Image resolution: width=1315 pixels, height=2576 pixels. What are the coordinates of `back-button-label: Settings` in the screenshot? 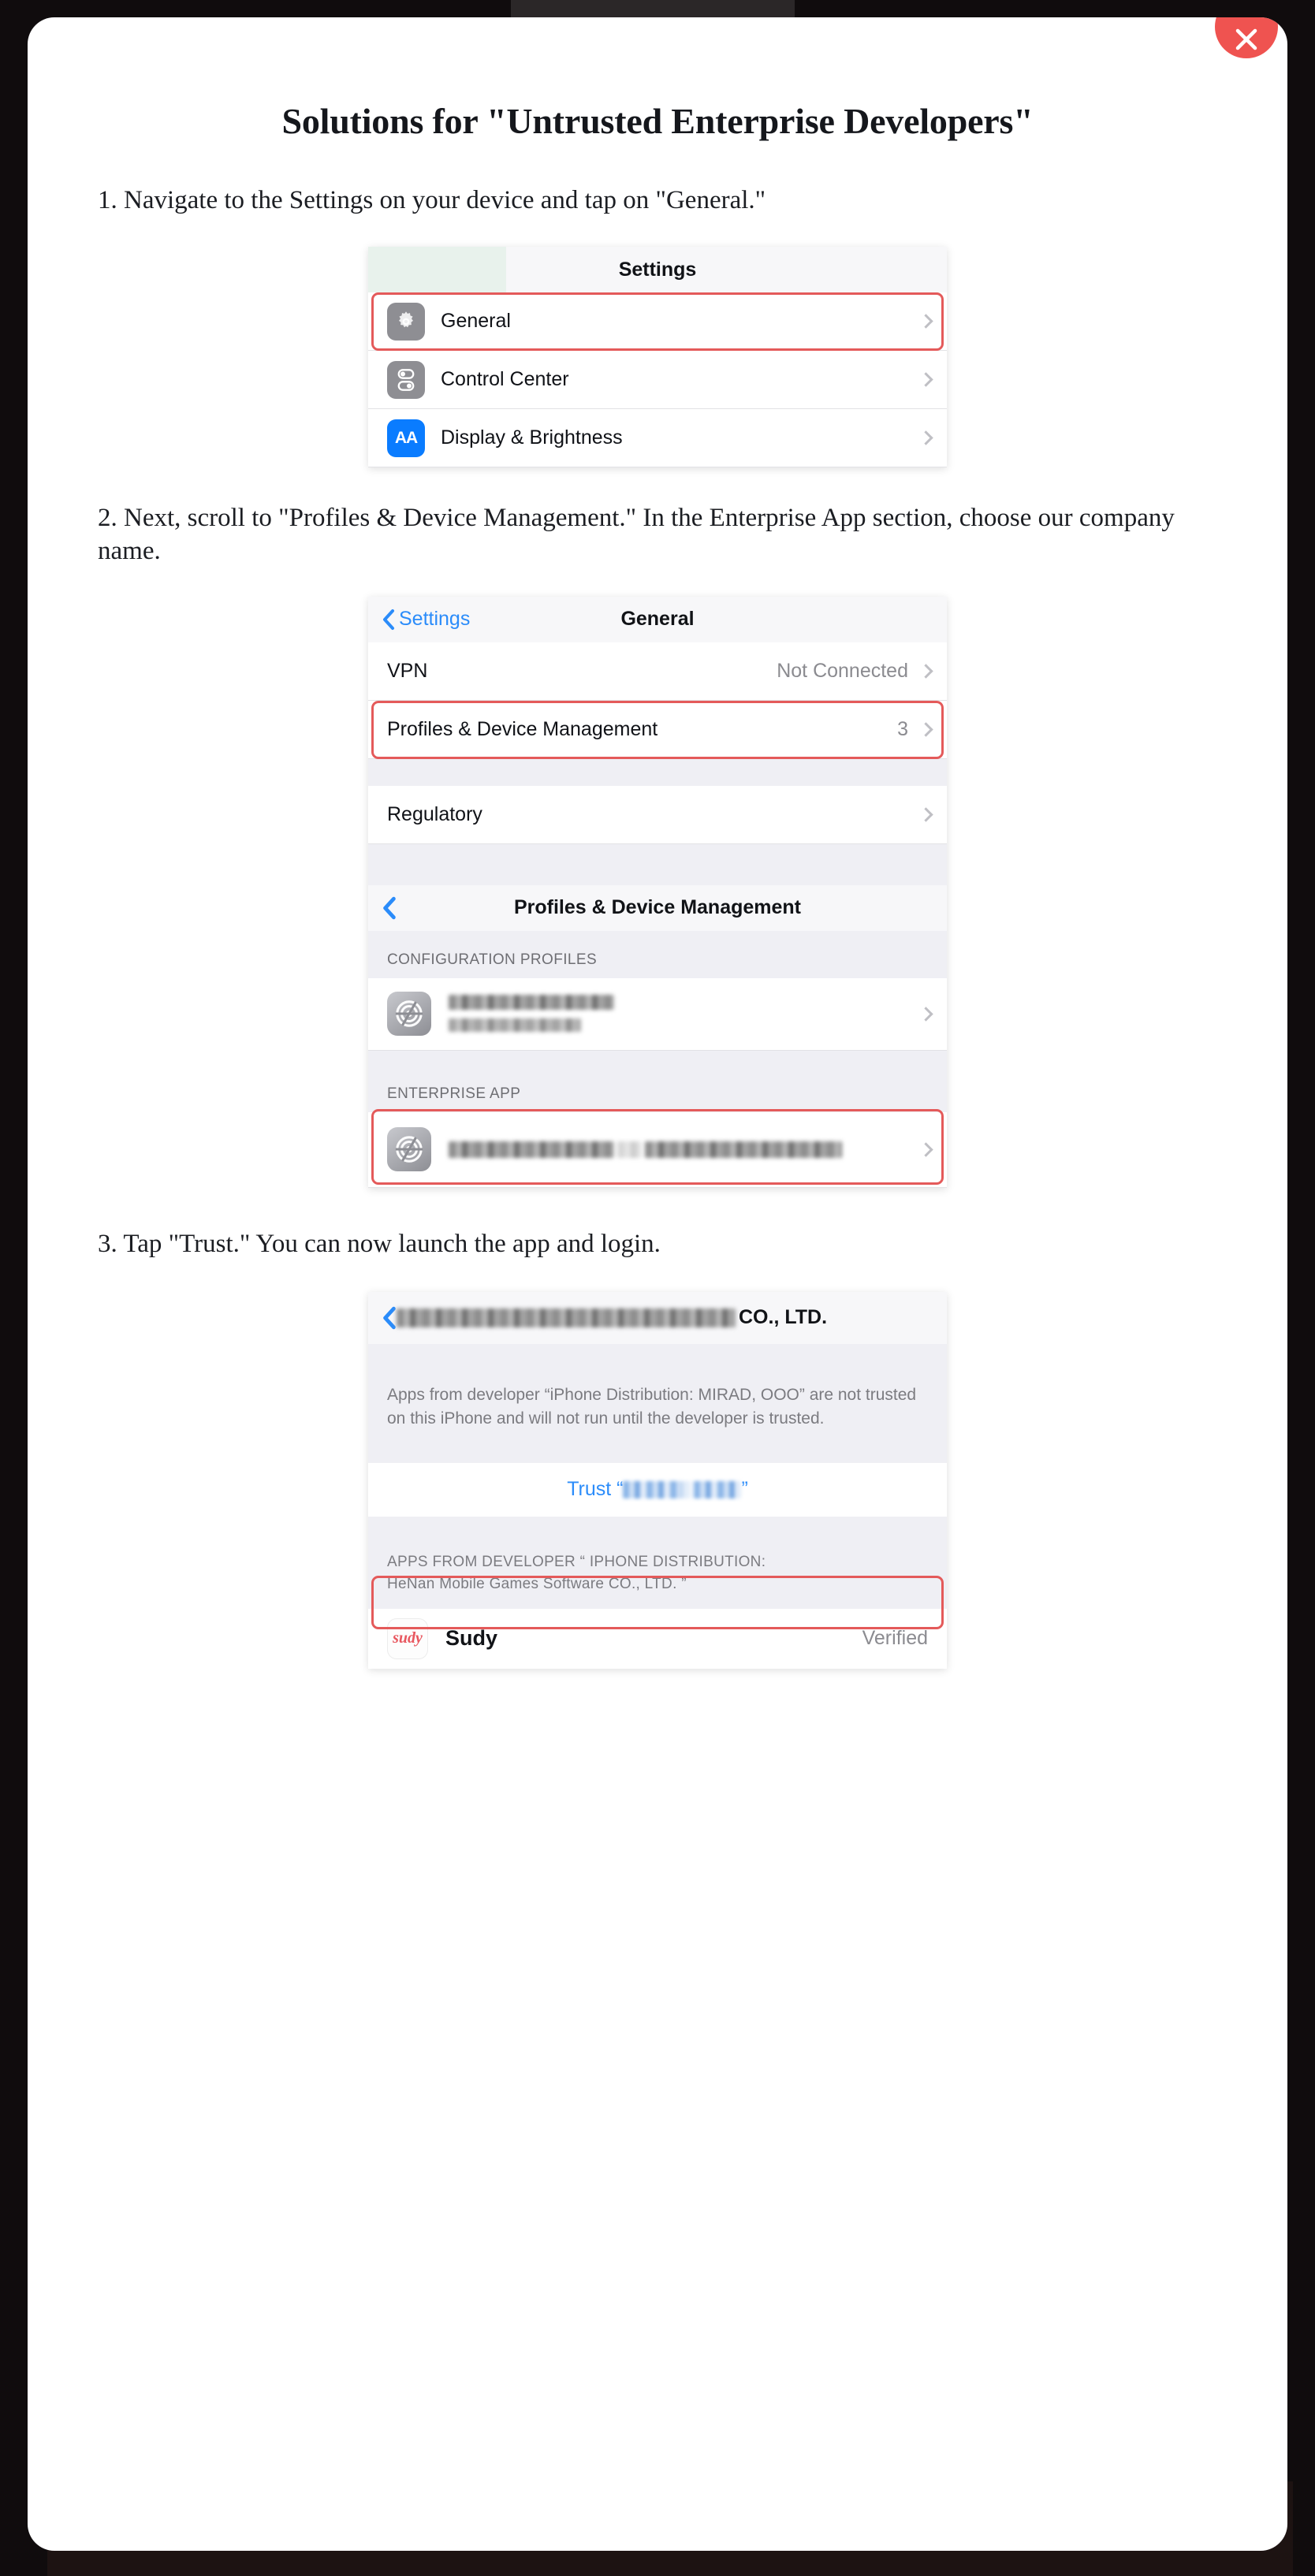 It's located at (435, 619).